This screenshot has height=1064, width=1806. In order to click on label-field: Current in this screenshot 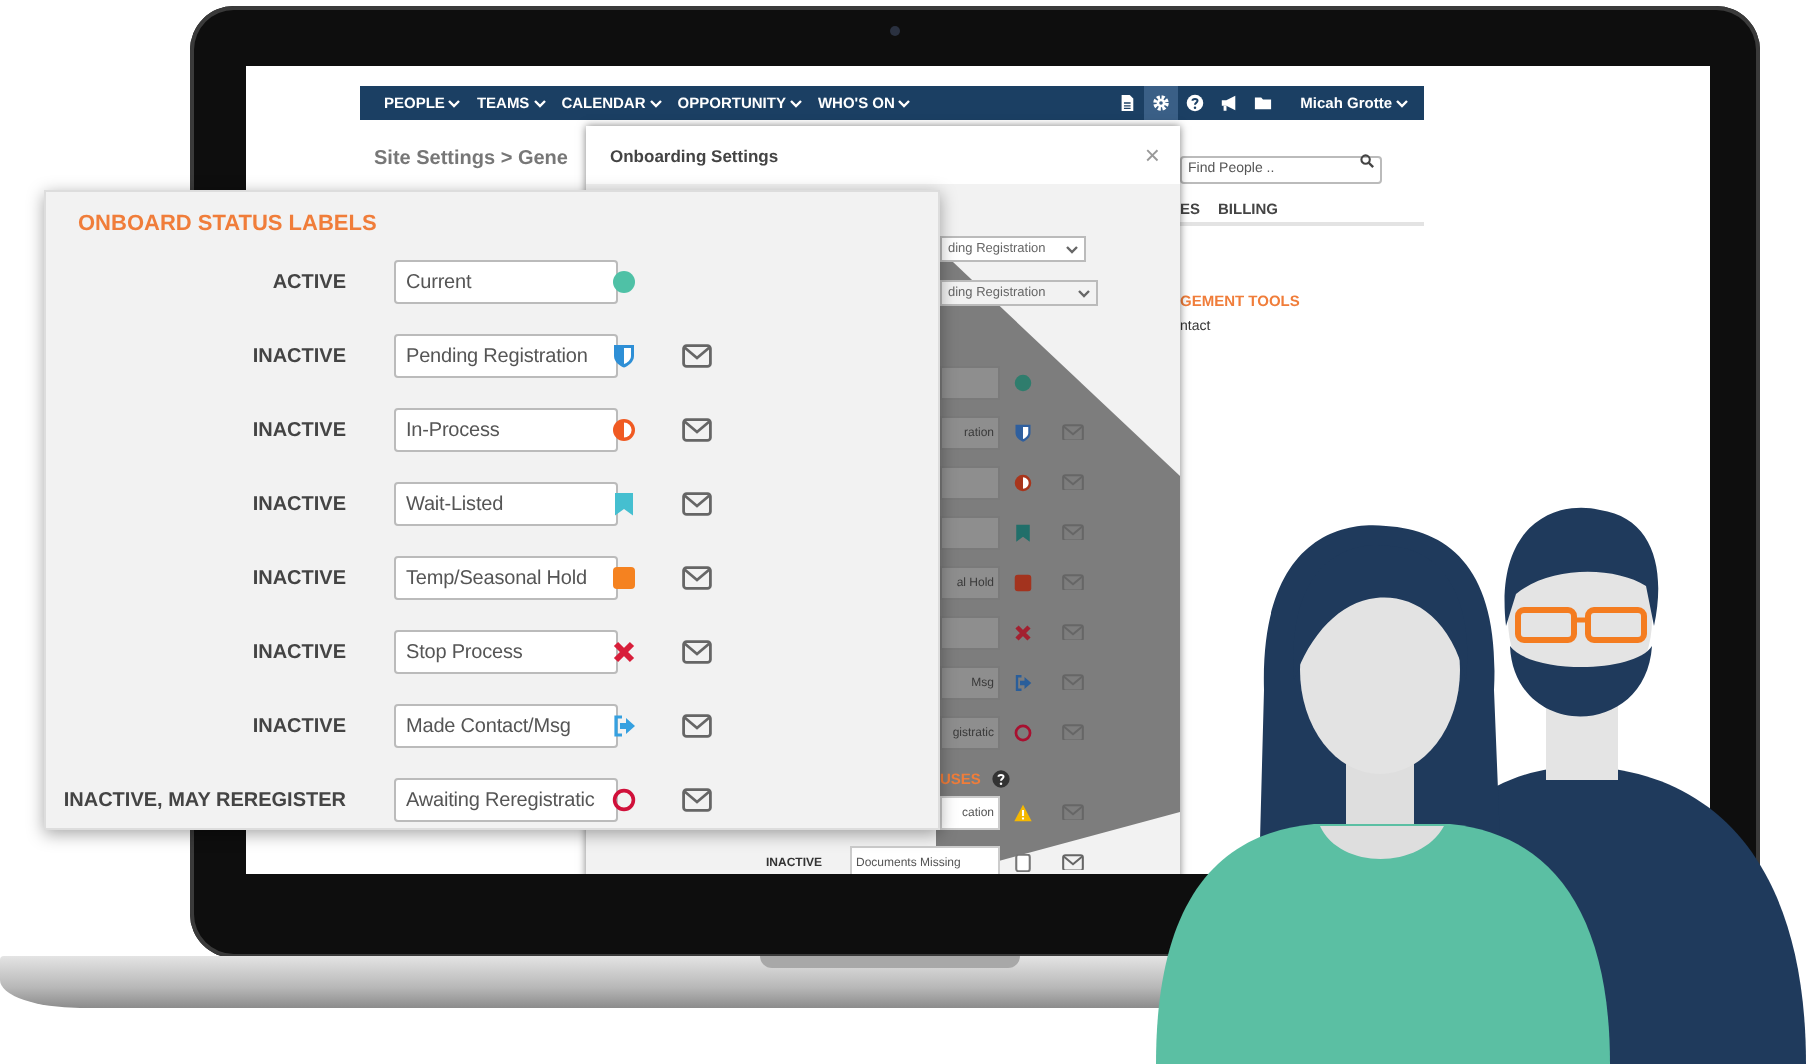, I will do `click(506, 282)`.